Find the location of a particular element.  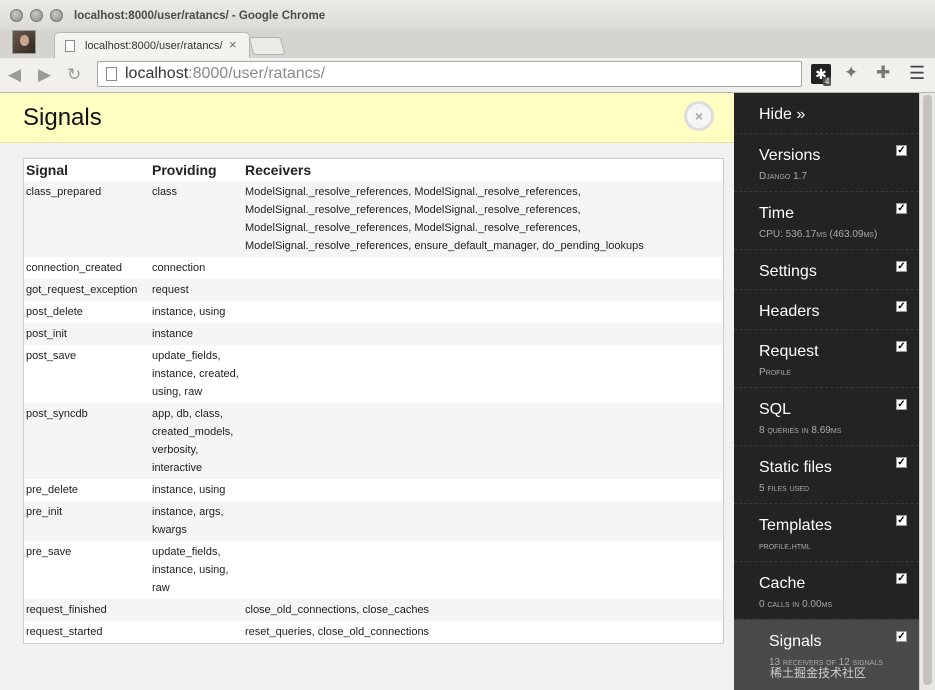

menu-icon: ☰ is located at coordinates (917, 73).